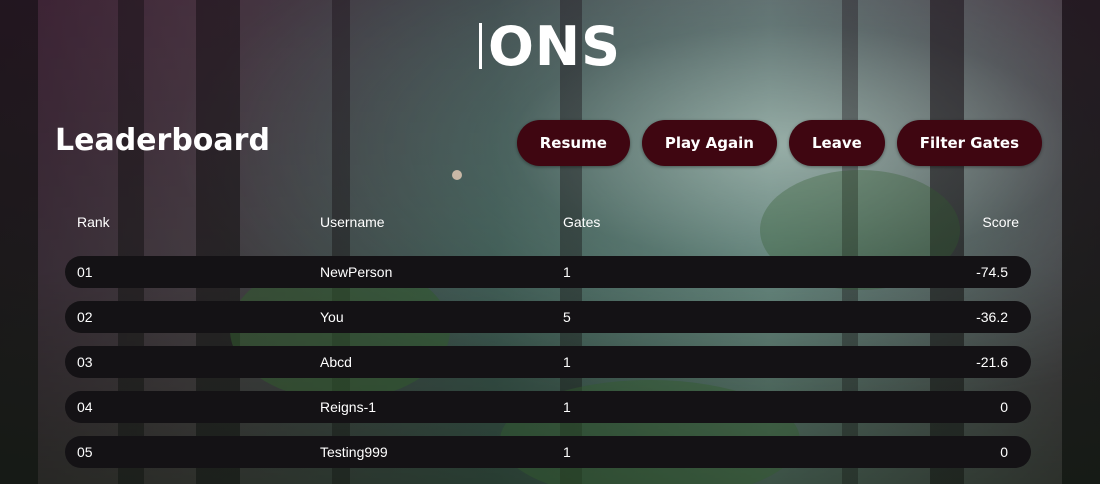  Describe the element at coordinates (582, 222) in the screenshot. I see `header-gates: Gates` at that location.